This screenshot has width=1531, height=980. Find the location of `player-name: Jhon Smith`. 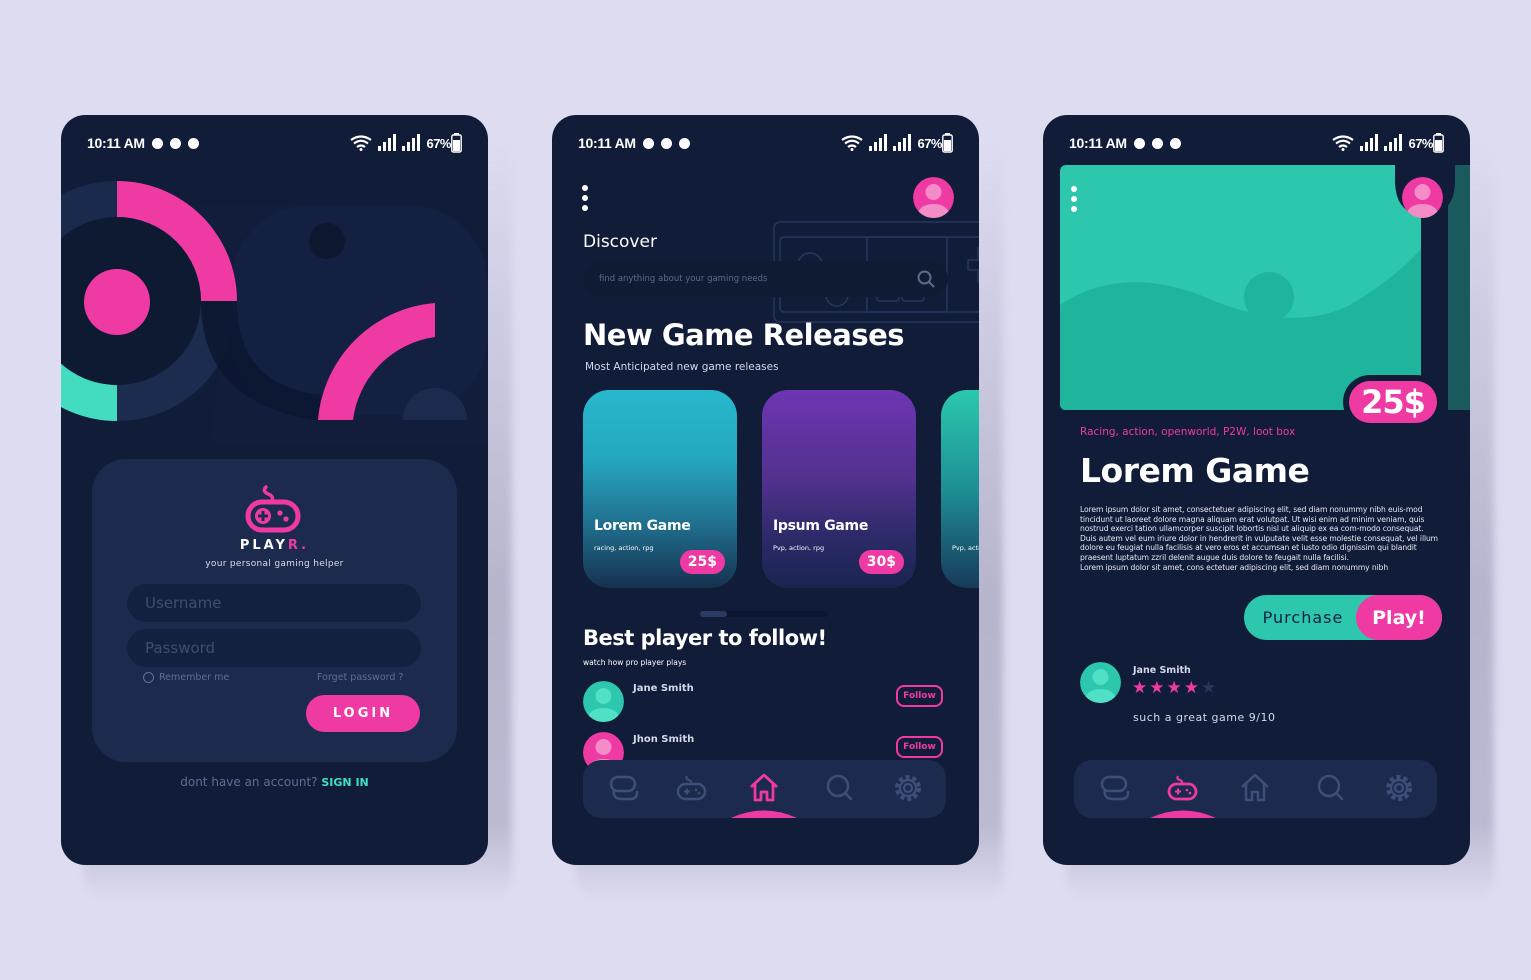

player-name: Jhon Smith is located at coordinates (664, 739).